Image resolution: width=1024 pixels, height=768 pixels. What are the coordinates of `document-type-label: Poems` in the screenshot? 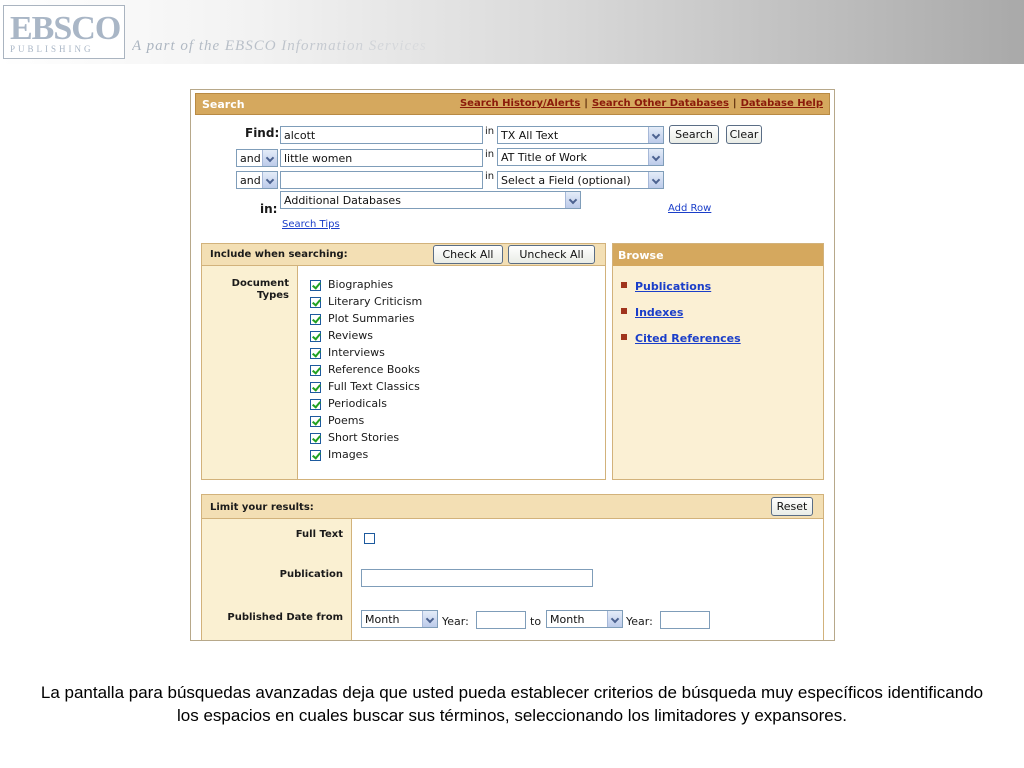 It's located at (346, 420).